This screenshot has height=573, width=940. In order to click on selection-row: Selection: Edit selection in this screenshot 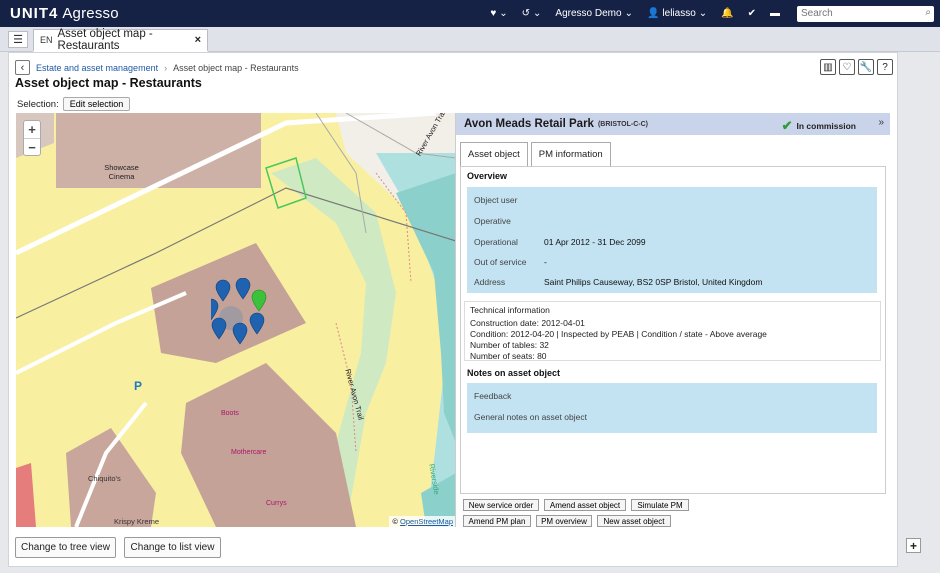, I will do `click(74, 104)`.